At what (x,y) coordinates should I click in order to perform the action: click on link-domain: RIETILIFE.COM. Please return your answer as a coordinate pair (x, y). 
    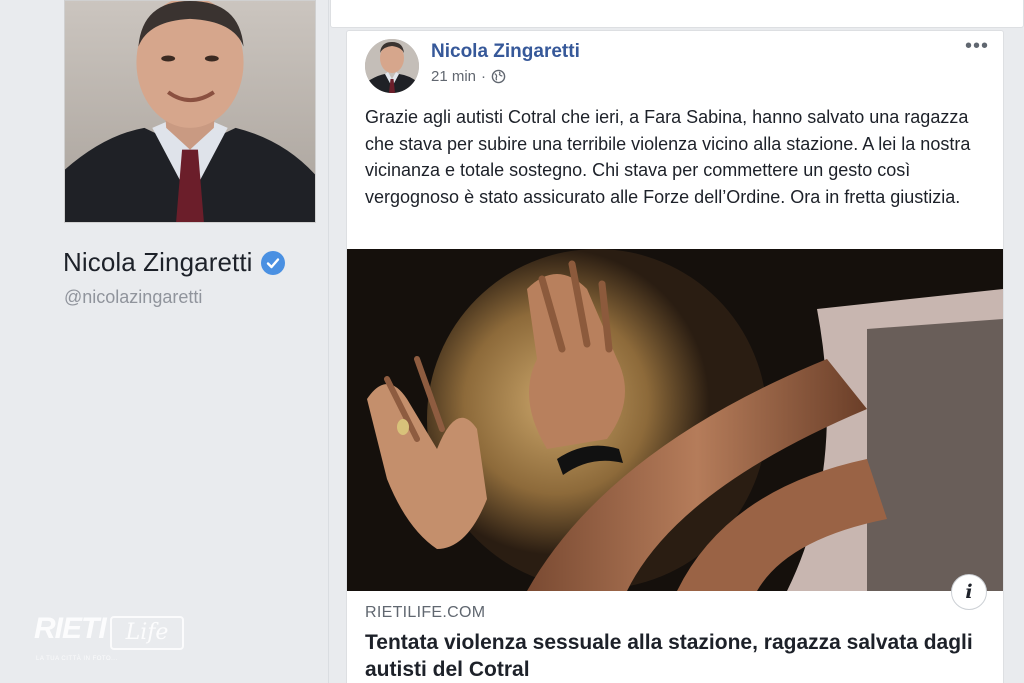
    Looking at the image, I should click on (425, 613).